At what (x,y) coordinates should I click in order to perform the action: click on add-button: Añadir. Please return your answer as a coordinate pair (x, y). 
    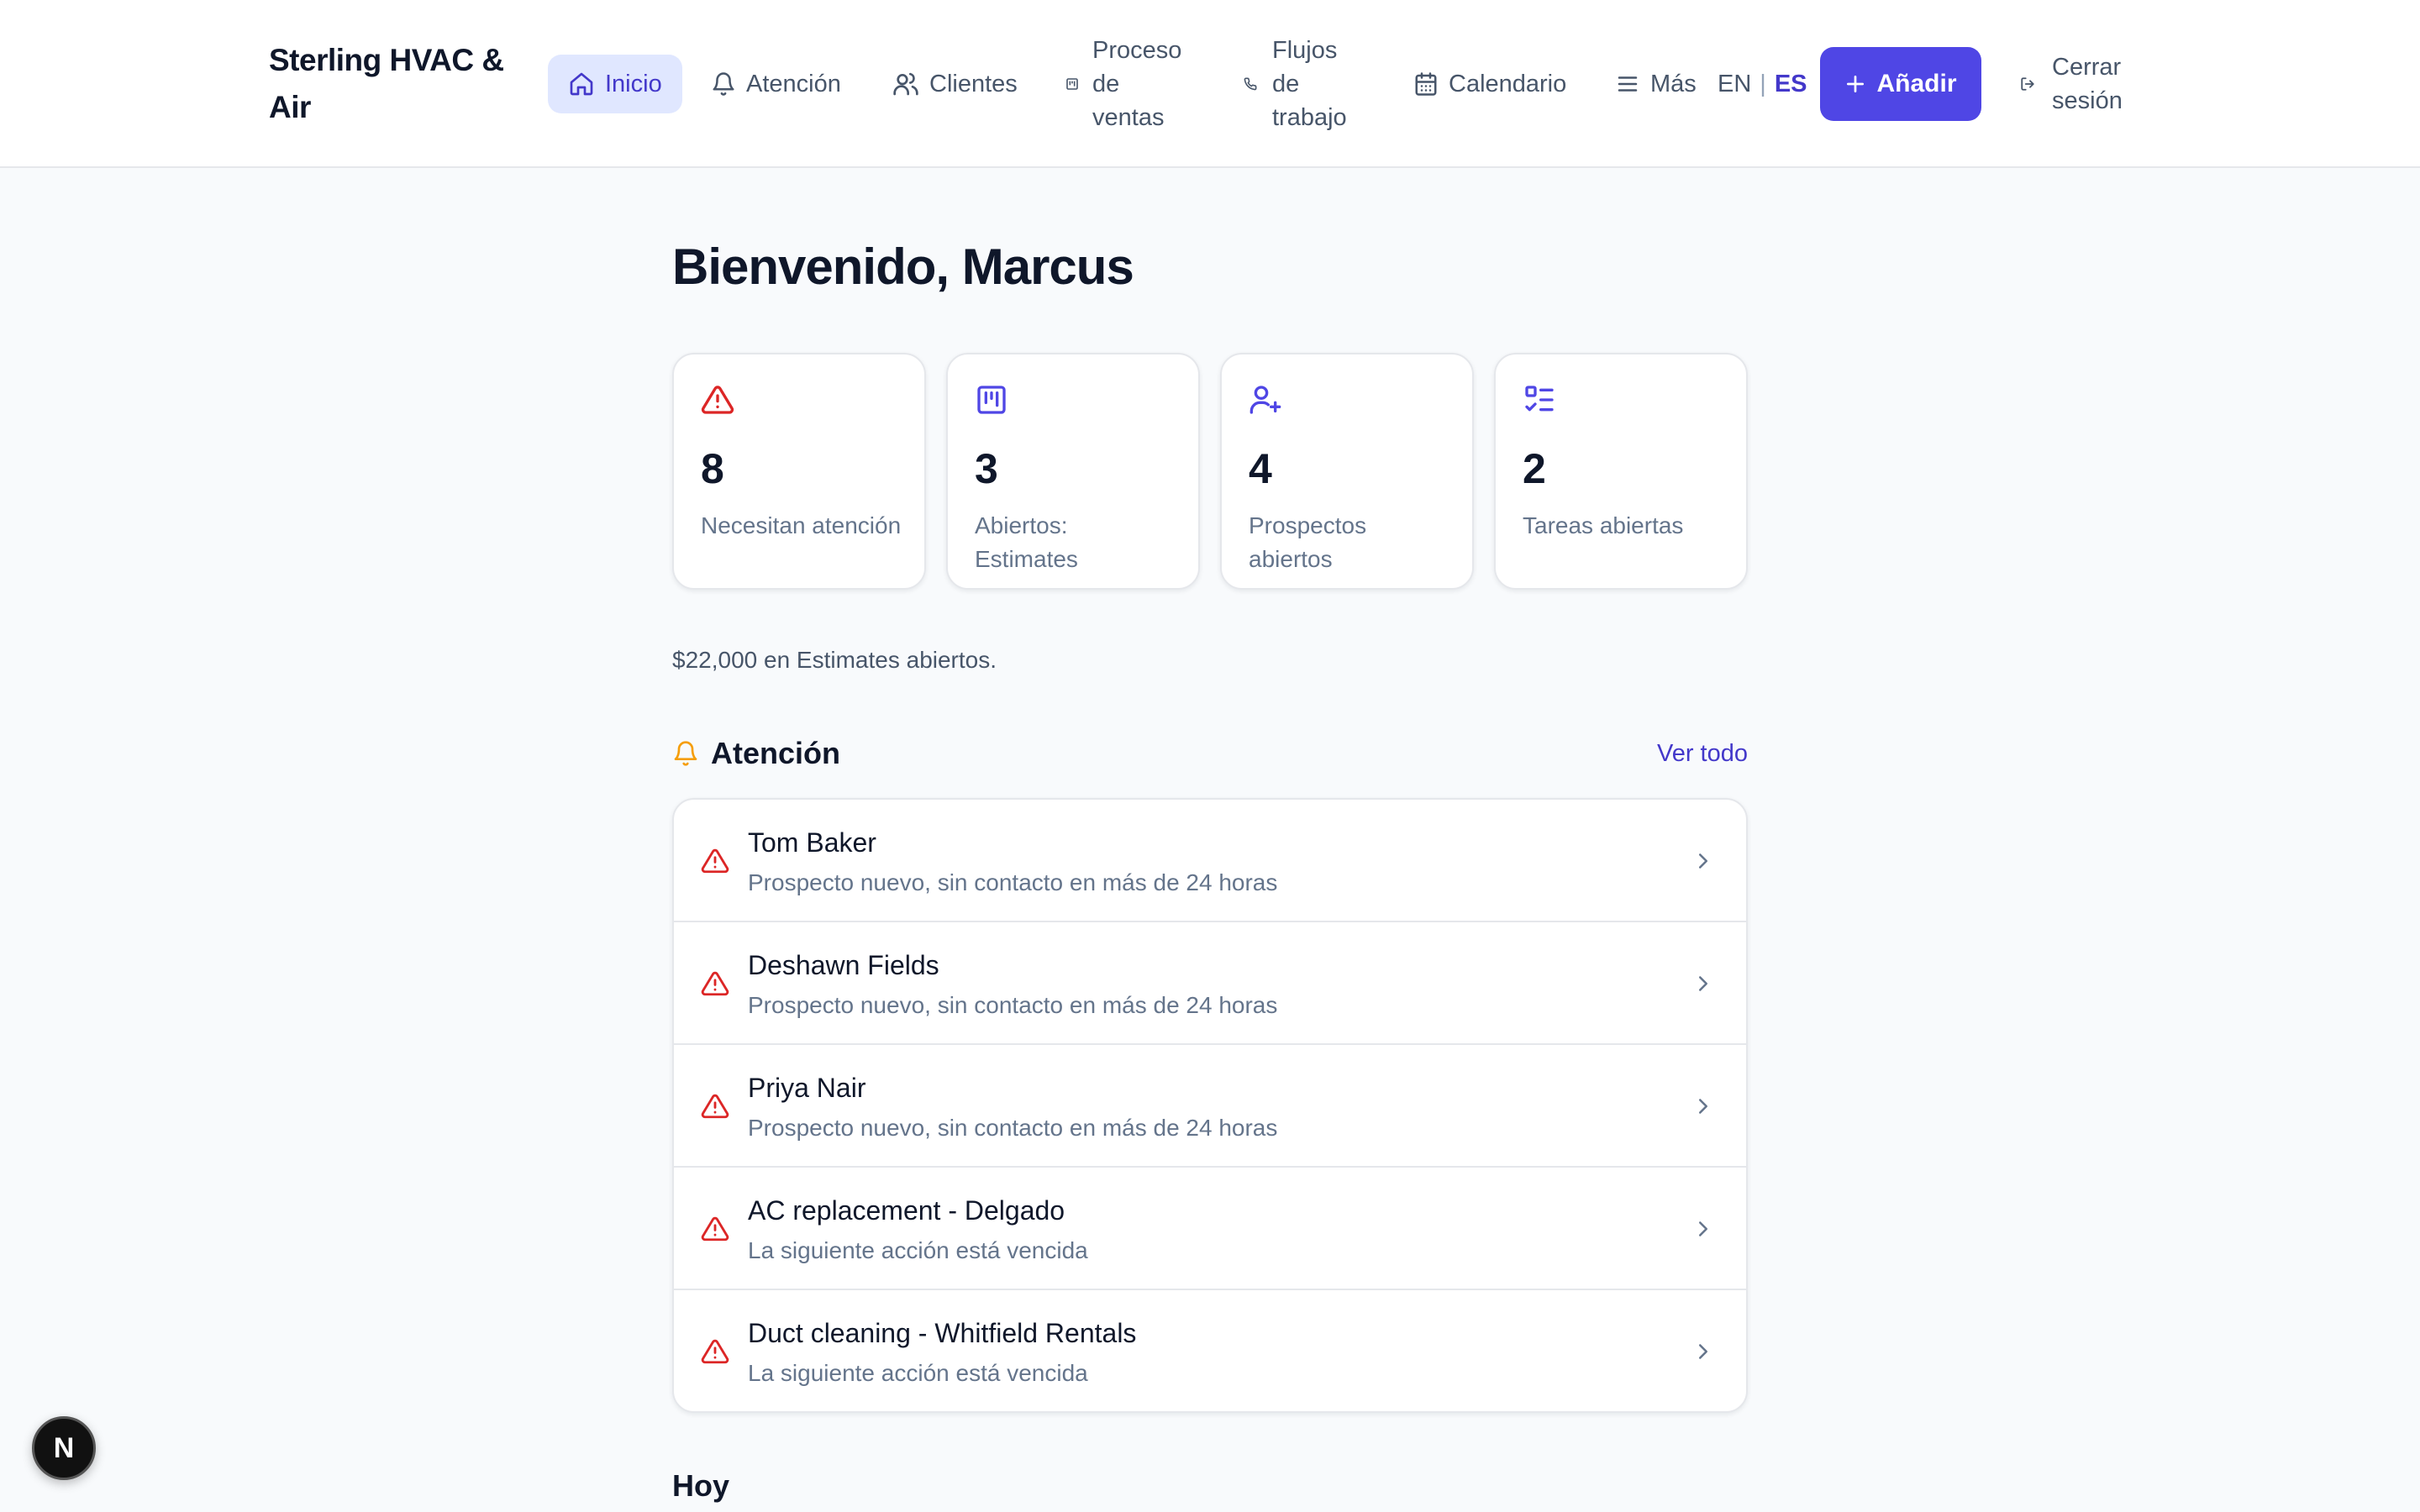
    Looking at the image, I should click on (1901, 84).